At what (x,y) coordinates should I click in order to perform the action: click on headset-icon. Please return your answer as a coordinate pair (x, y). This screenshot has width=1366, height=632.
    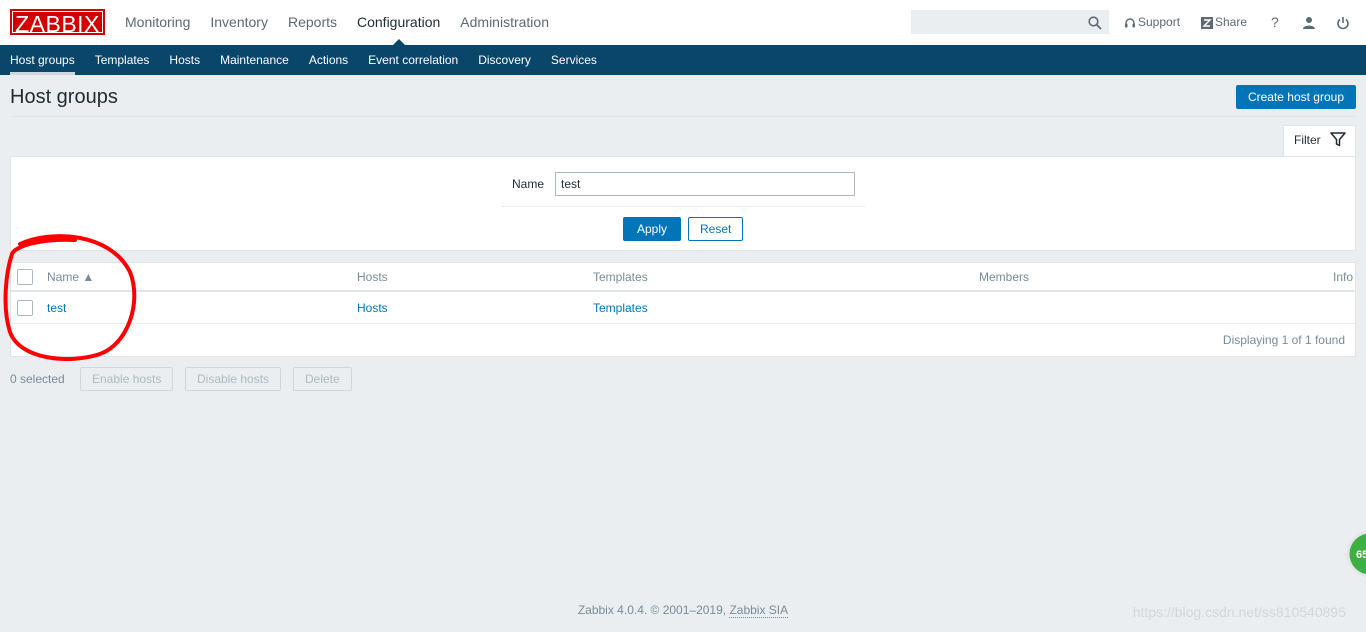
    Looking at the image, I should click on (1130, 23).